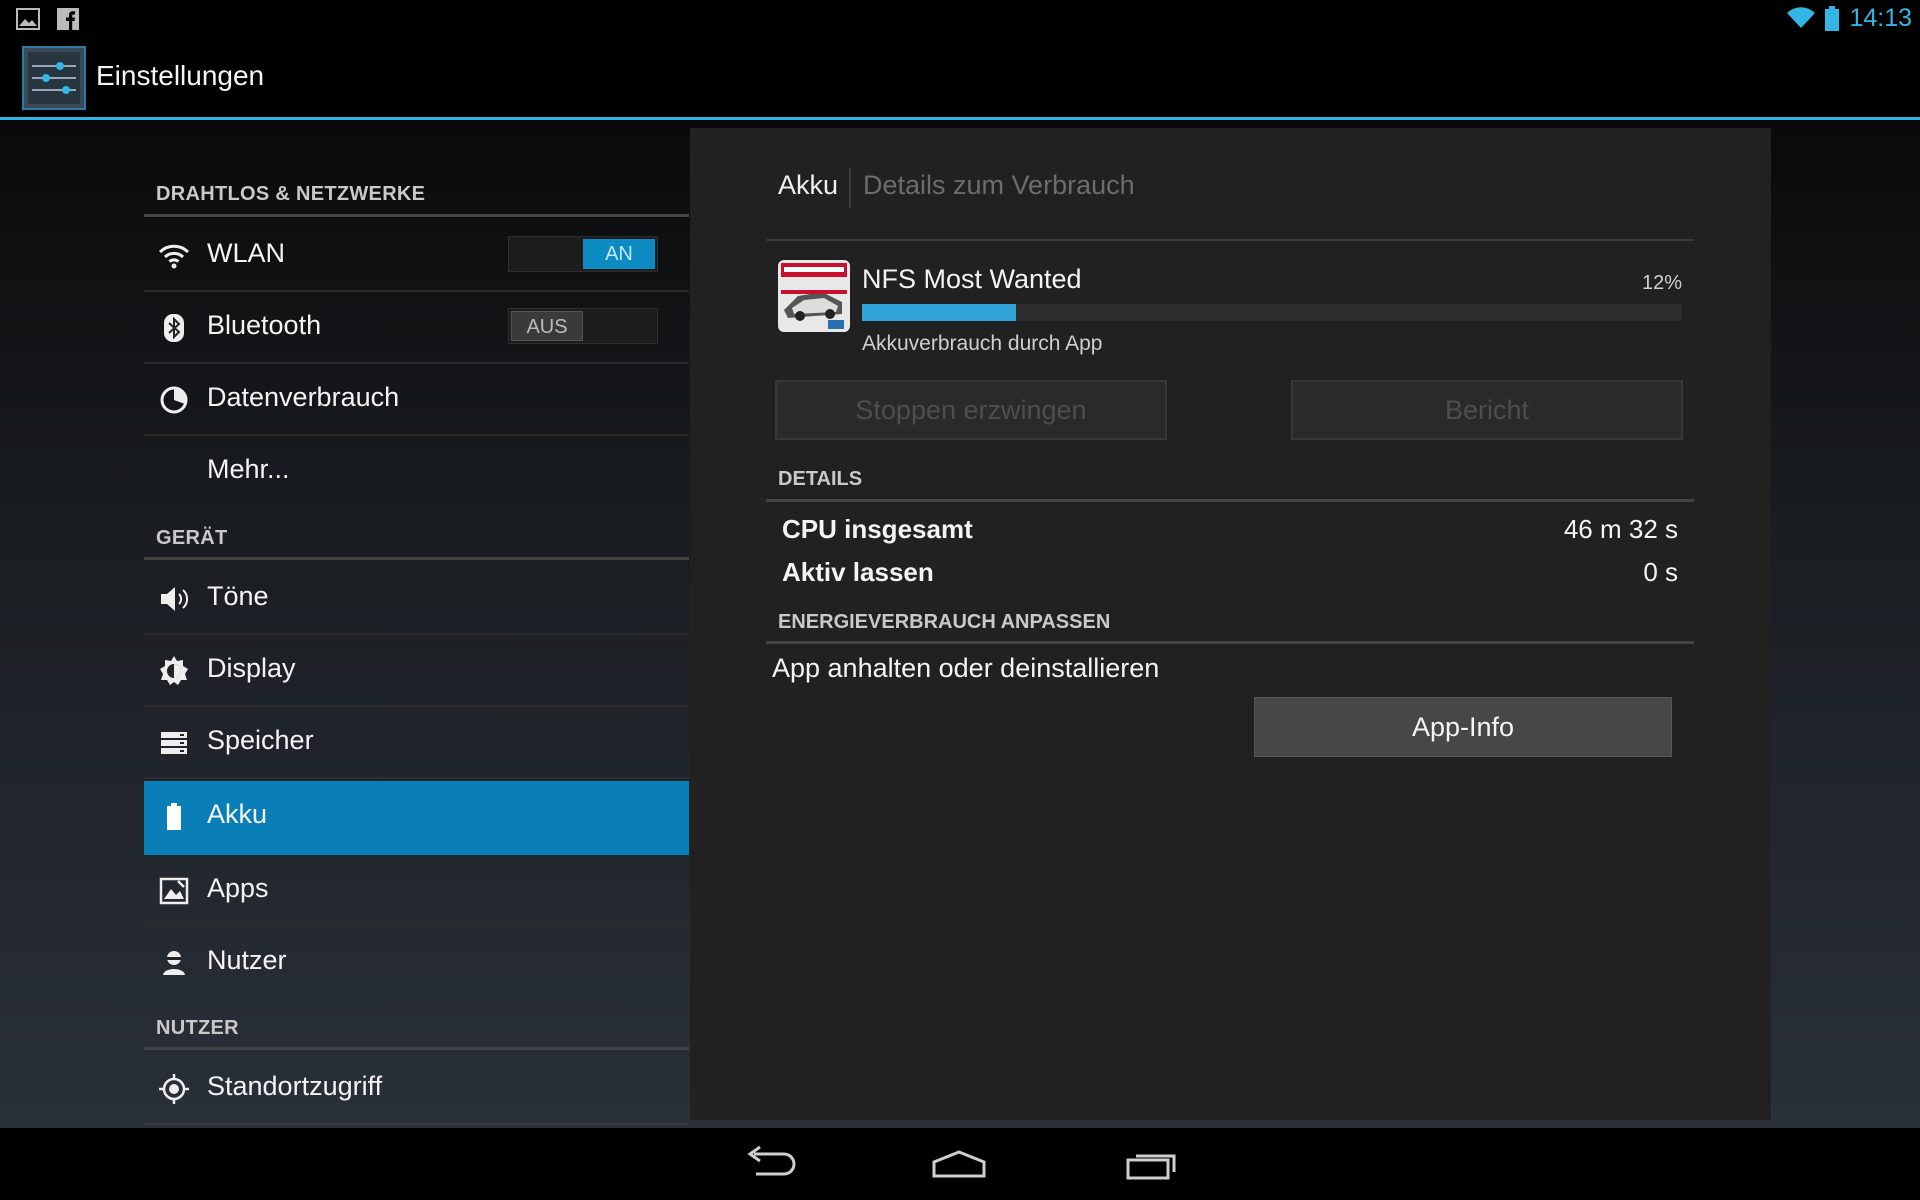 Image resolution: width=1920 pixels, height=1200 pixels. What do you see at coordinates (174, 328) in the screenshot?
I see `bluetooth-icon` at bounding box center [174, 328].